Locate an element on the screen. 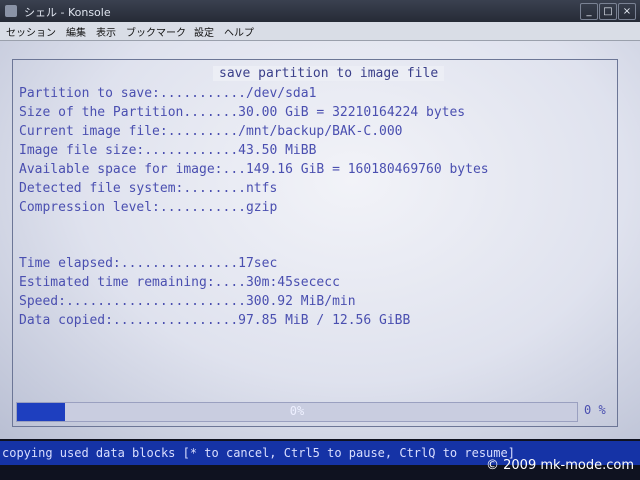  menu-bar: セッション 編集 表示 ブックマーク 設定 ヘルプ is located at coordinates (320, 31).